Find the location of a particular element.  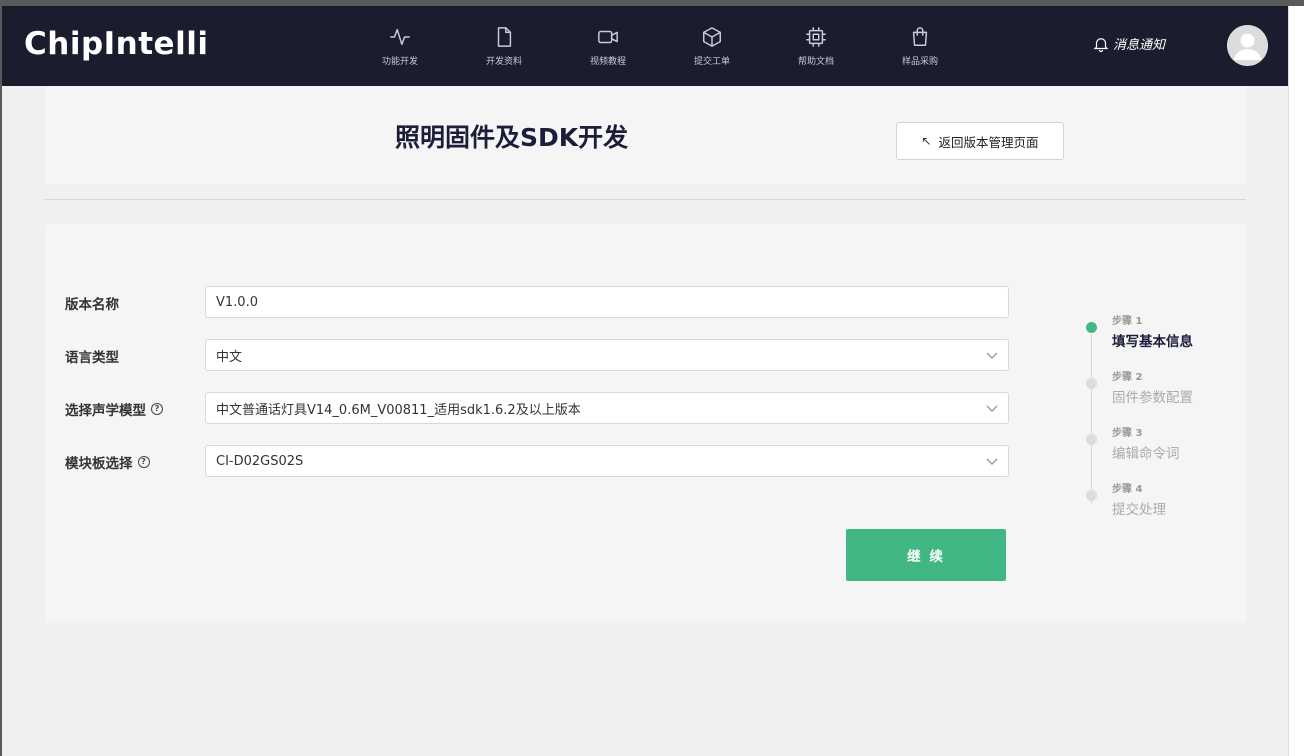

step-3: 步骤 3 编辑命令词 is located at coordinates (1139, 452).